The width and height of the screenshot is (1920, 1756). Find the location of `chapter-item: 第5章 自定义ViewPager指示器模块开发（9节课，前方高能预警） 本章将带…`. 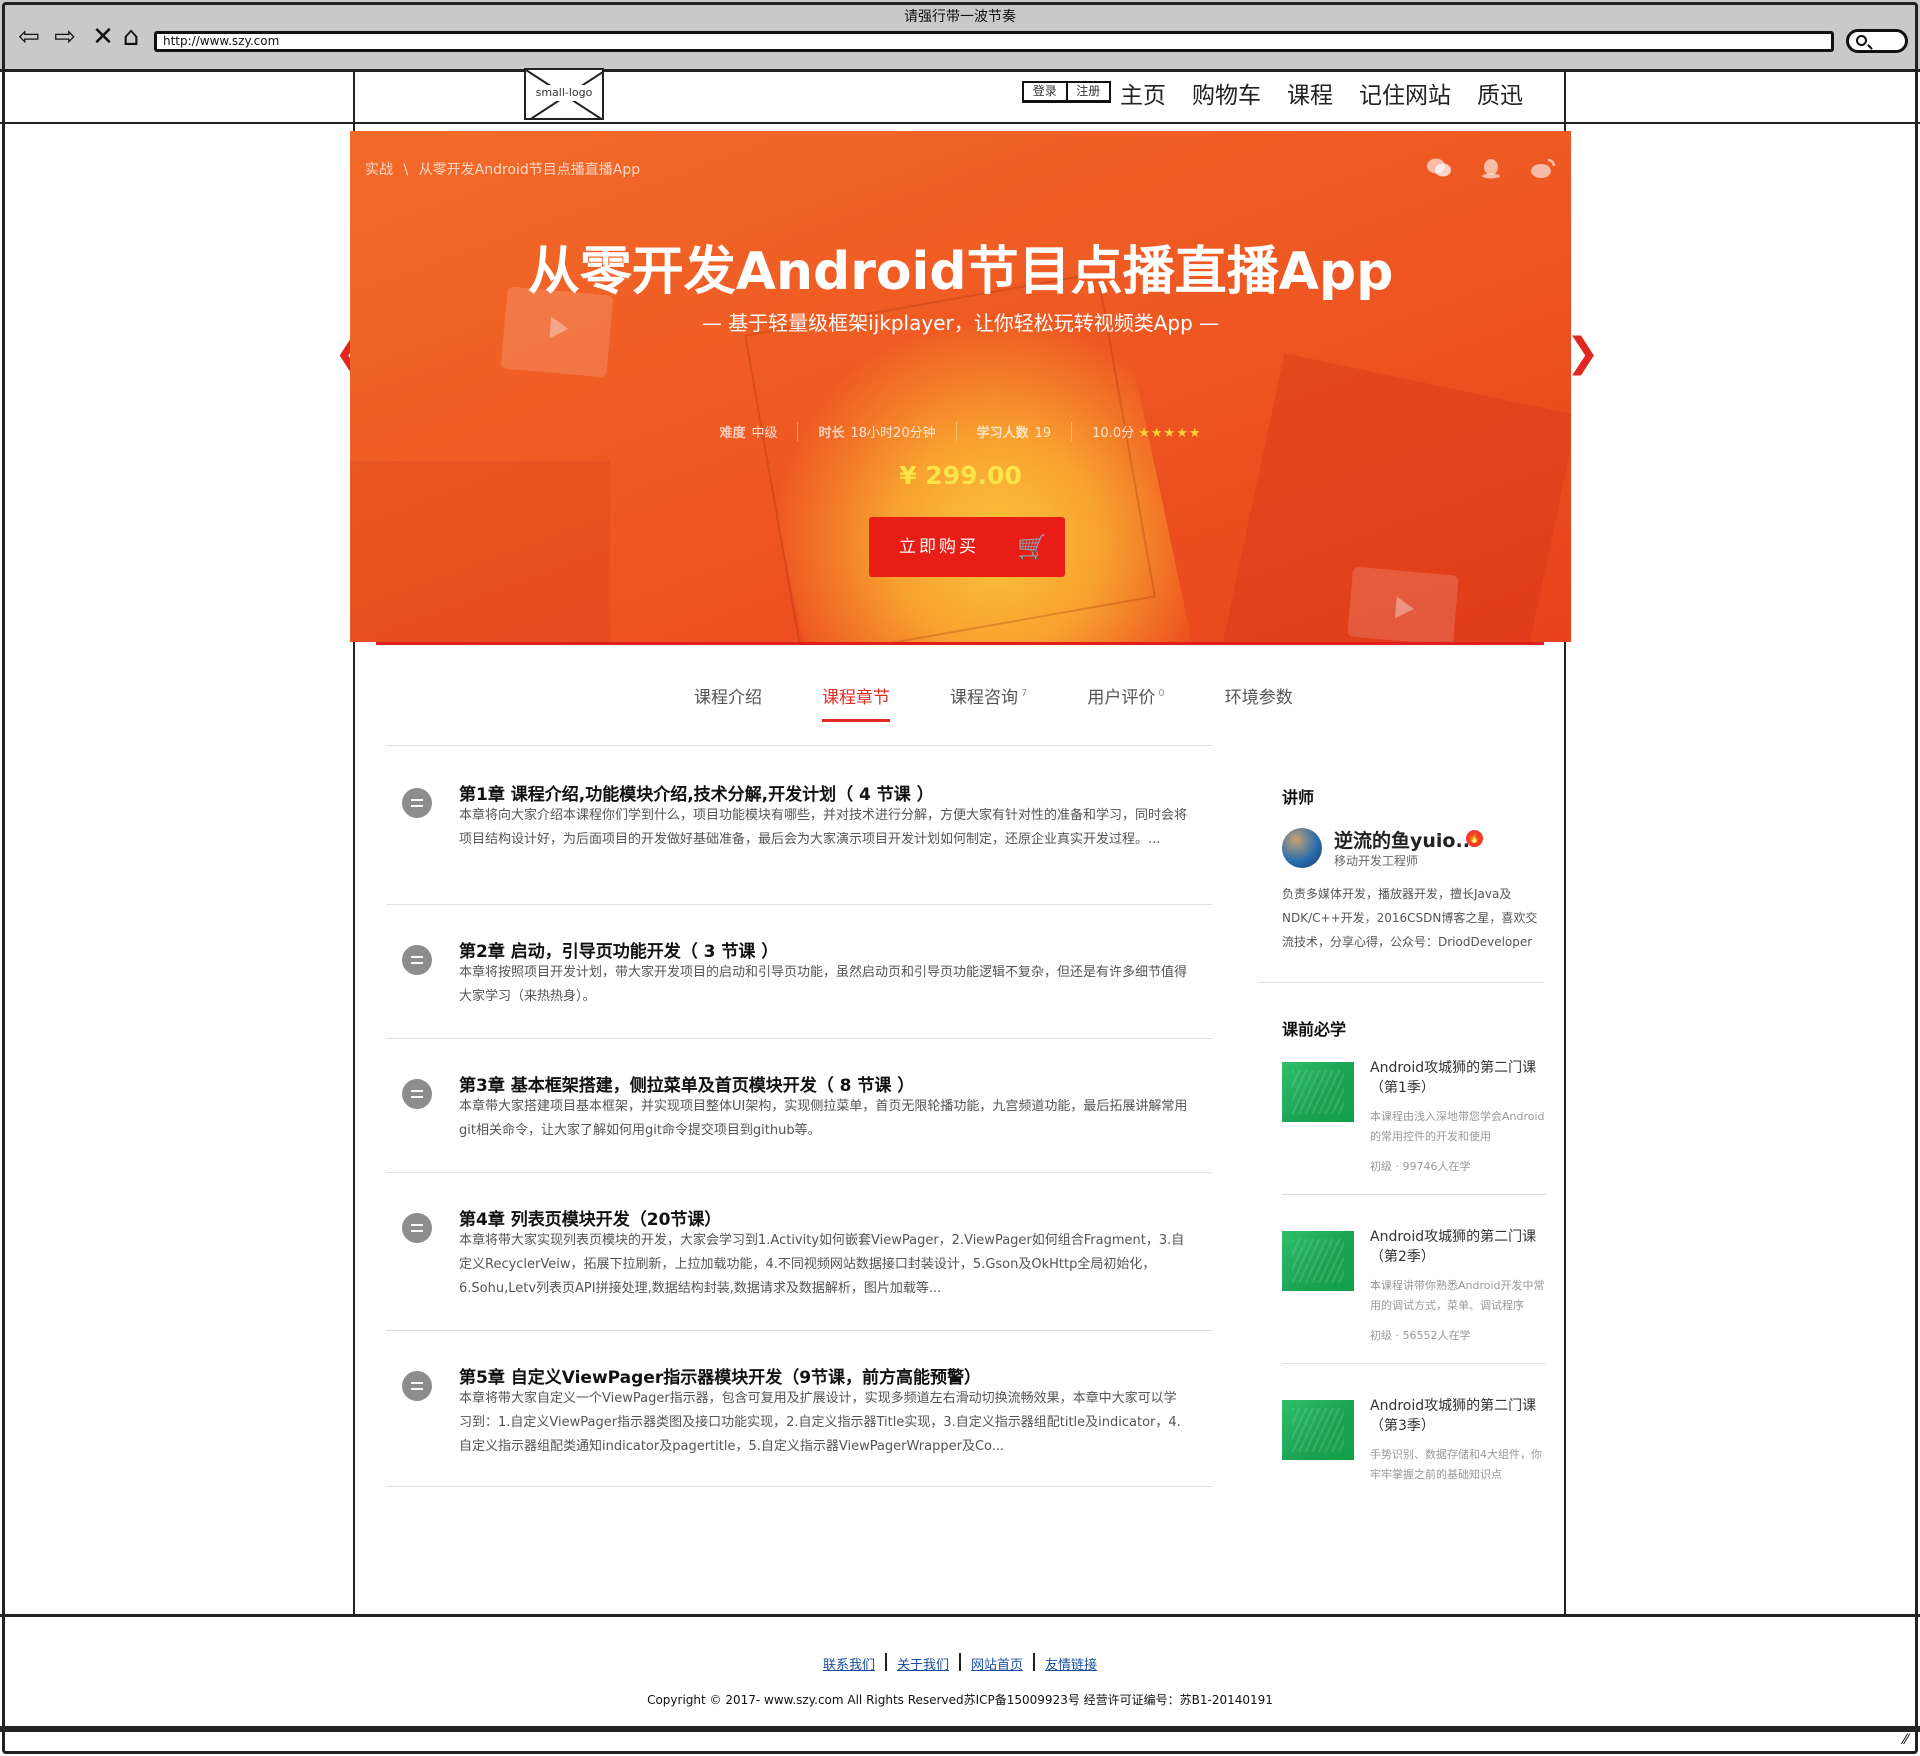

chapter-item: 第5章 自定义ViewPager指示器模块开发（9节课，前方高能预警） 本章将带… is located at coordinates (799, 1409).